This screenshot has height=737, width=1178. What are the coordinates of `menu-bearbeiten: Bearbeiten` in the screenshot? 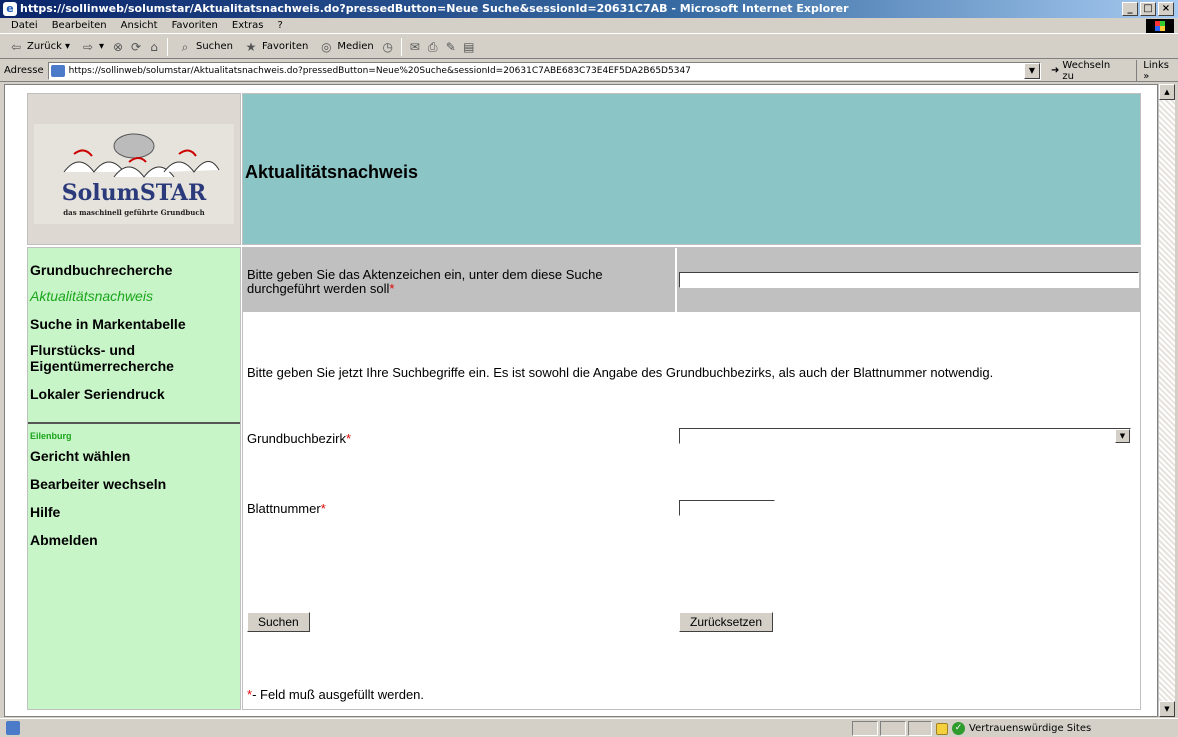 It's located at (79, 25).